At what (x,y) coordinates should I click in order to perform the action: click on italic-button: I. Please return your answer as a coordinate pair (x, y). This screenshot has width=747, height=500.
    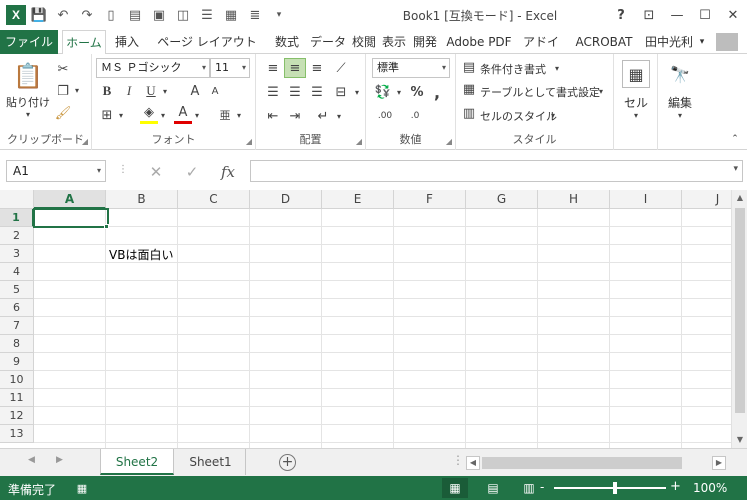
    Looking at the image, I should click on (129, 91).